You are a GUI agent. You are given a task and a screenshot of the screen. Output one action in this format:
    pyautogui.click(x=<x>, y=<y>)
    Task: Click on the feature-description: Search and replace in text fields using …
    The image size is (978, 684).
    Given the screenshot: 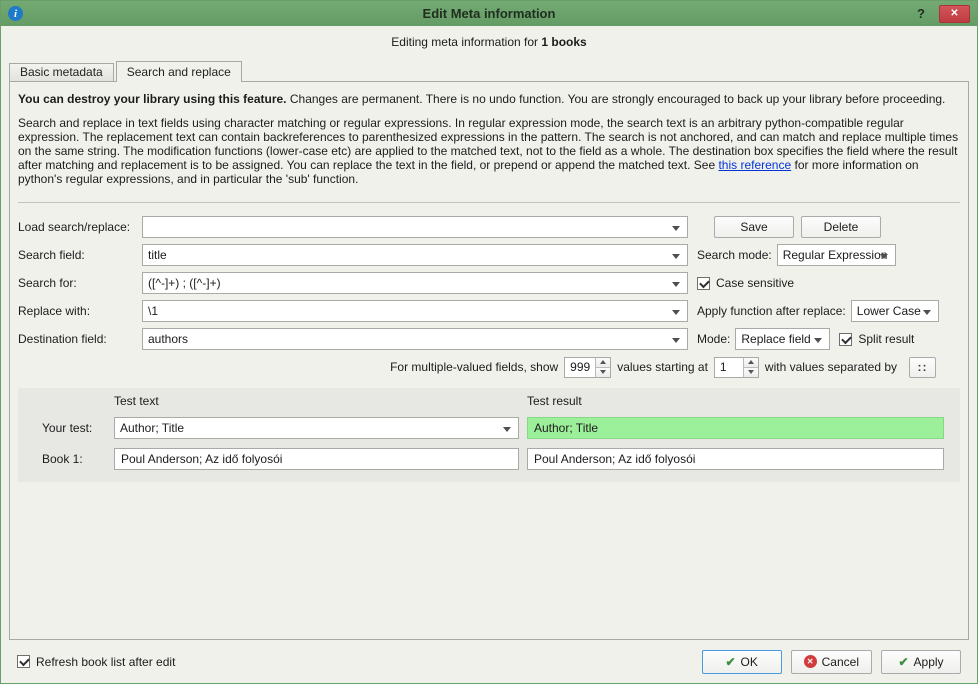 What is the action you would take?
    pyautogui.click(x=489, y=151)
    